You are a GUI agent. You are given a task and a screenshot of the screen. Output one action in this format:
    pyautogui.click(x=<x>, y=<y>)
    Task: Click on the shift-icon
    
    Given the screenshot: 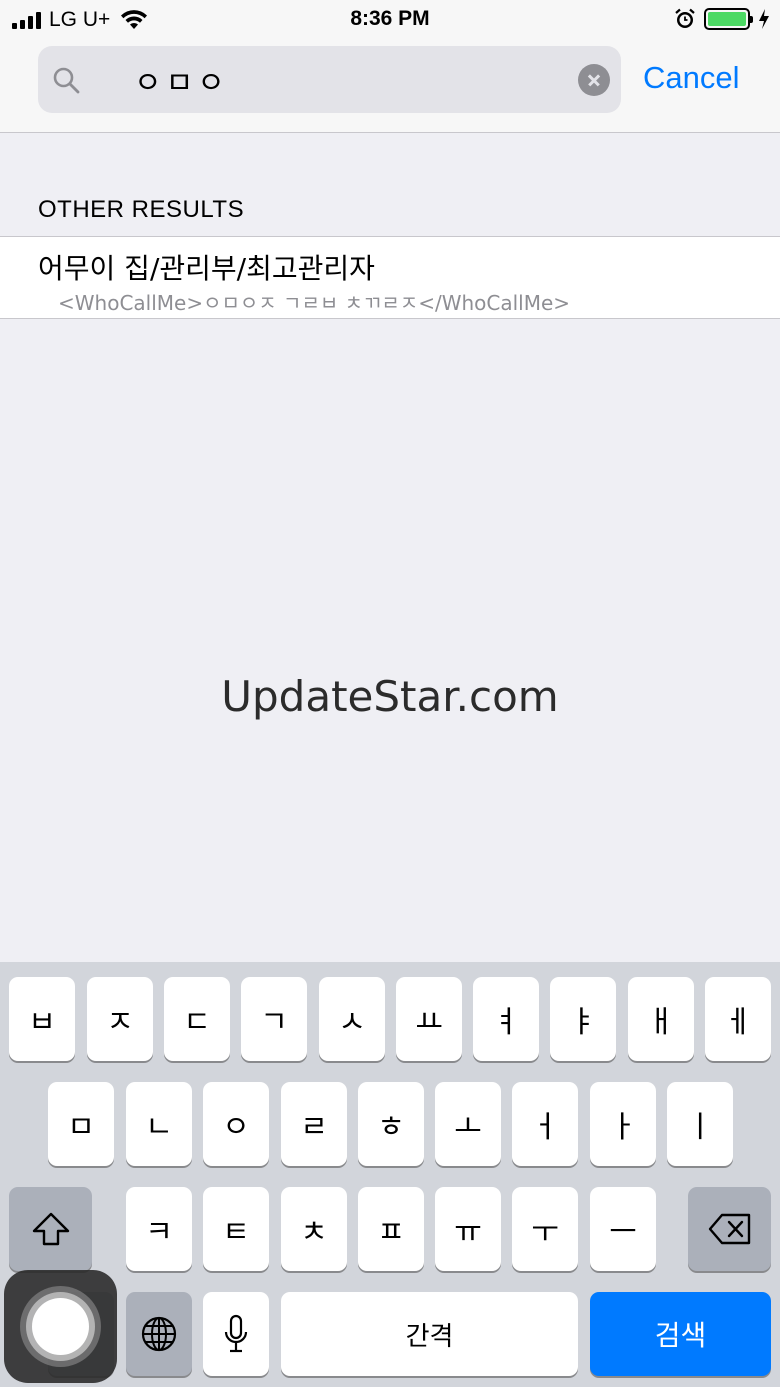 What is the action you would take?
    pyautogui.click(x=50, y=1229)
    